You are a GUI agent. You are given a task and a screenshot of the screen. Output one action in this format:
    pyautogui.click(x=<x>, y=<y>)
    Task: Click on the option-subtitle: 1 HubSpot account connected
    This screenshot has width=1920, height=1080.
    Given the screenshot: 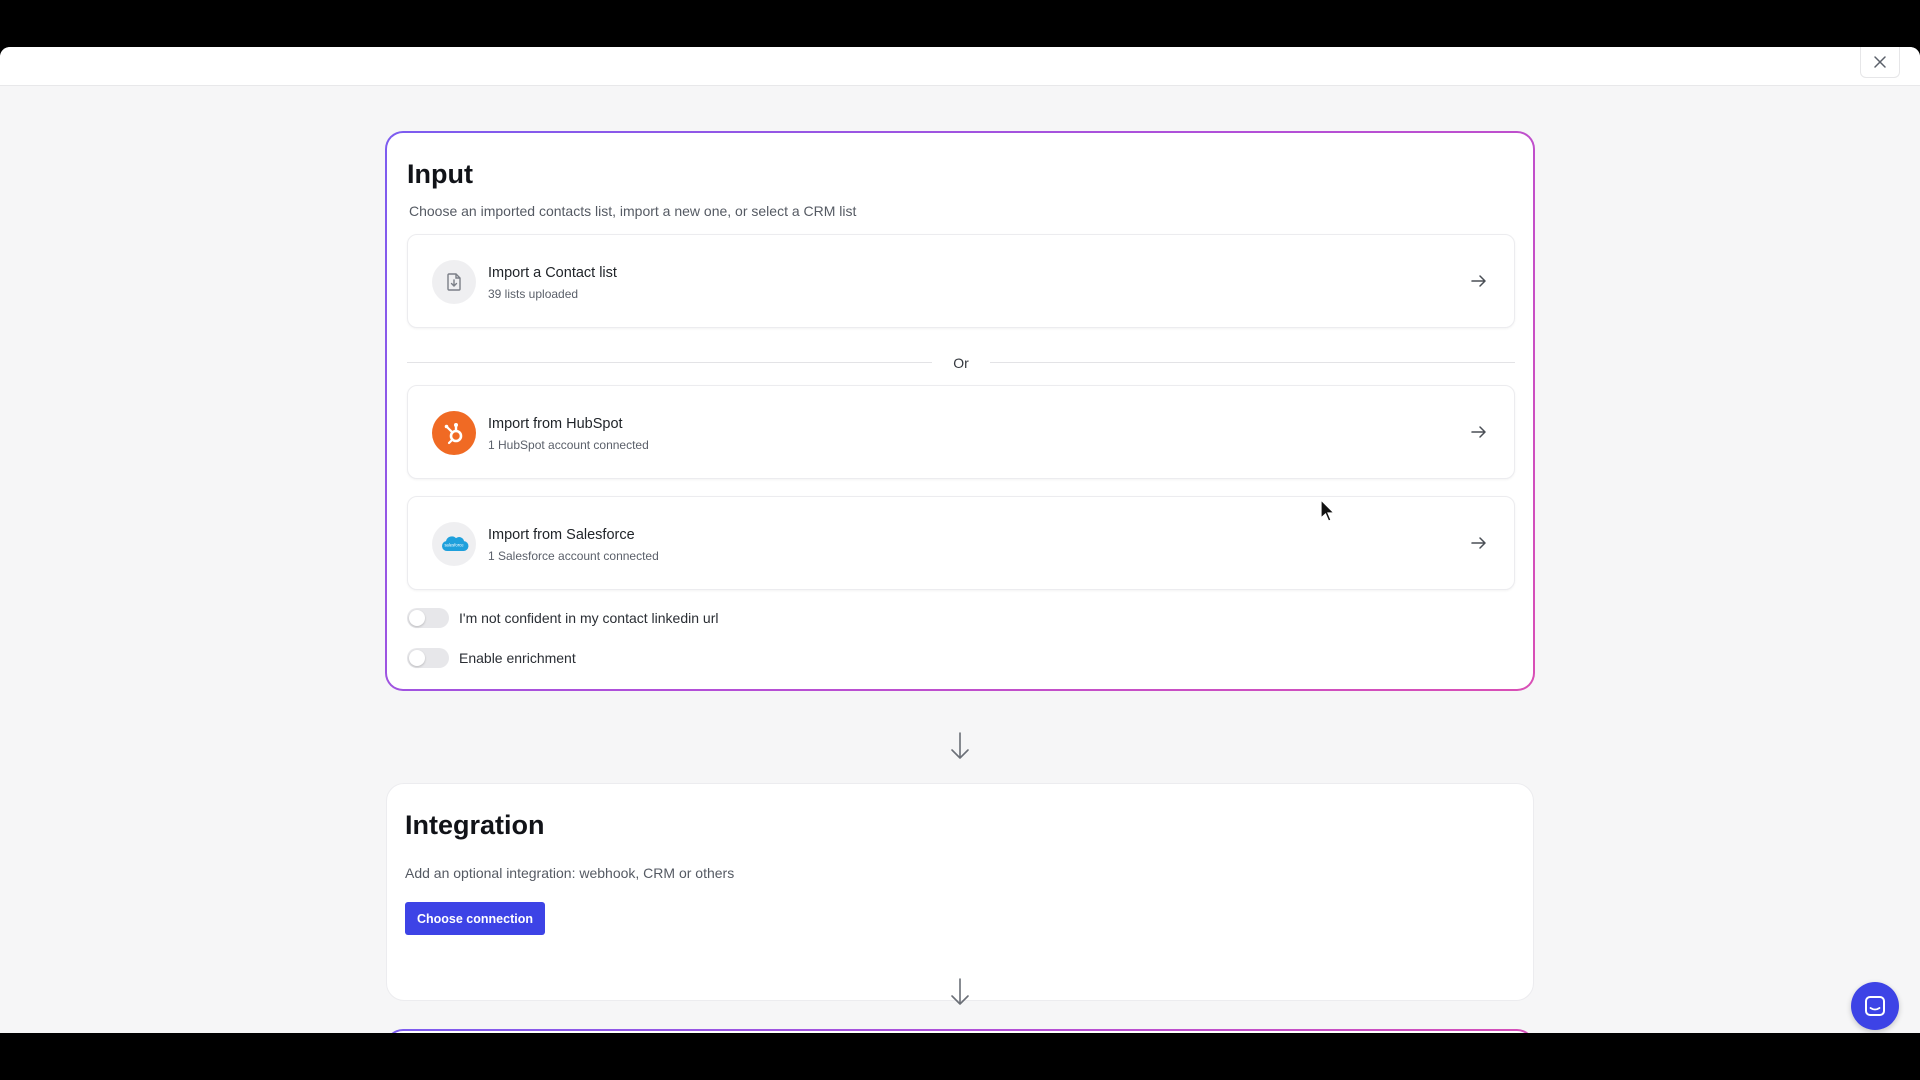 What is the action you would take?
    pyautogui.click(x=568, y=445)
    